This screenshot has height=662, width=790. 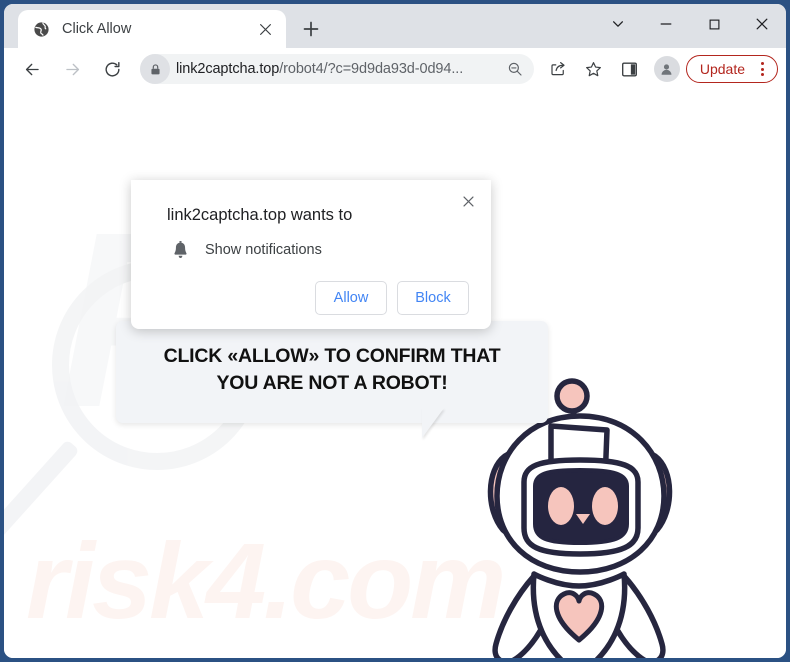 I want to click on zoom-out-icon, so click(x=515, y=69).